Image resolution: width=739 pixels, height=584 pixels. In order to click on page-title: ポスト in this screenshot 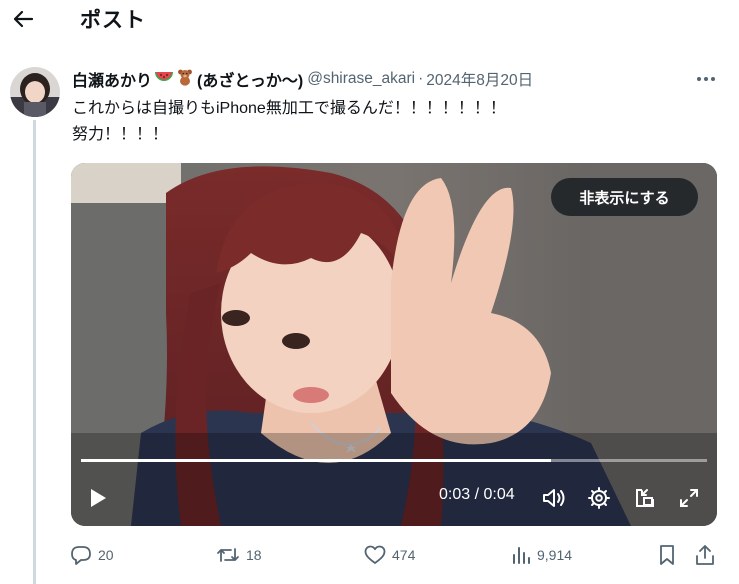, I will do `click(113, 20)`.